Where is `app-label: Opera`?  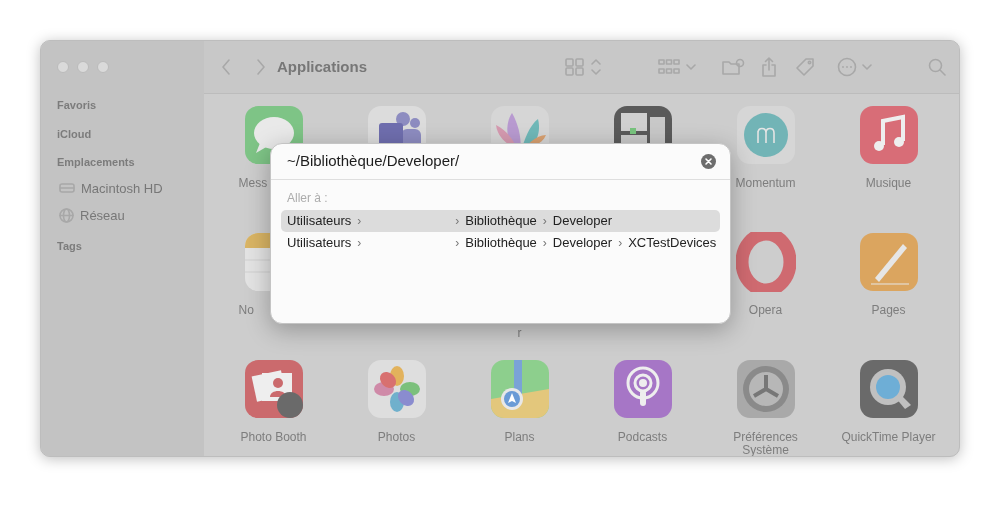 app-label: Opera is located at coordinates (765, 310).